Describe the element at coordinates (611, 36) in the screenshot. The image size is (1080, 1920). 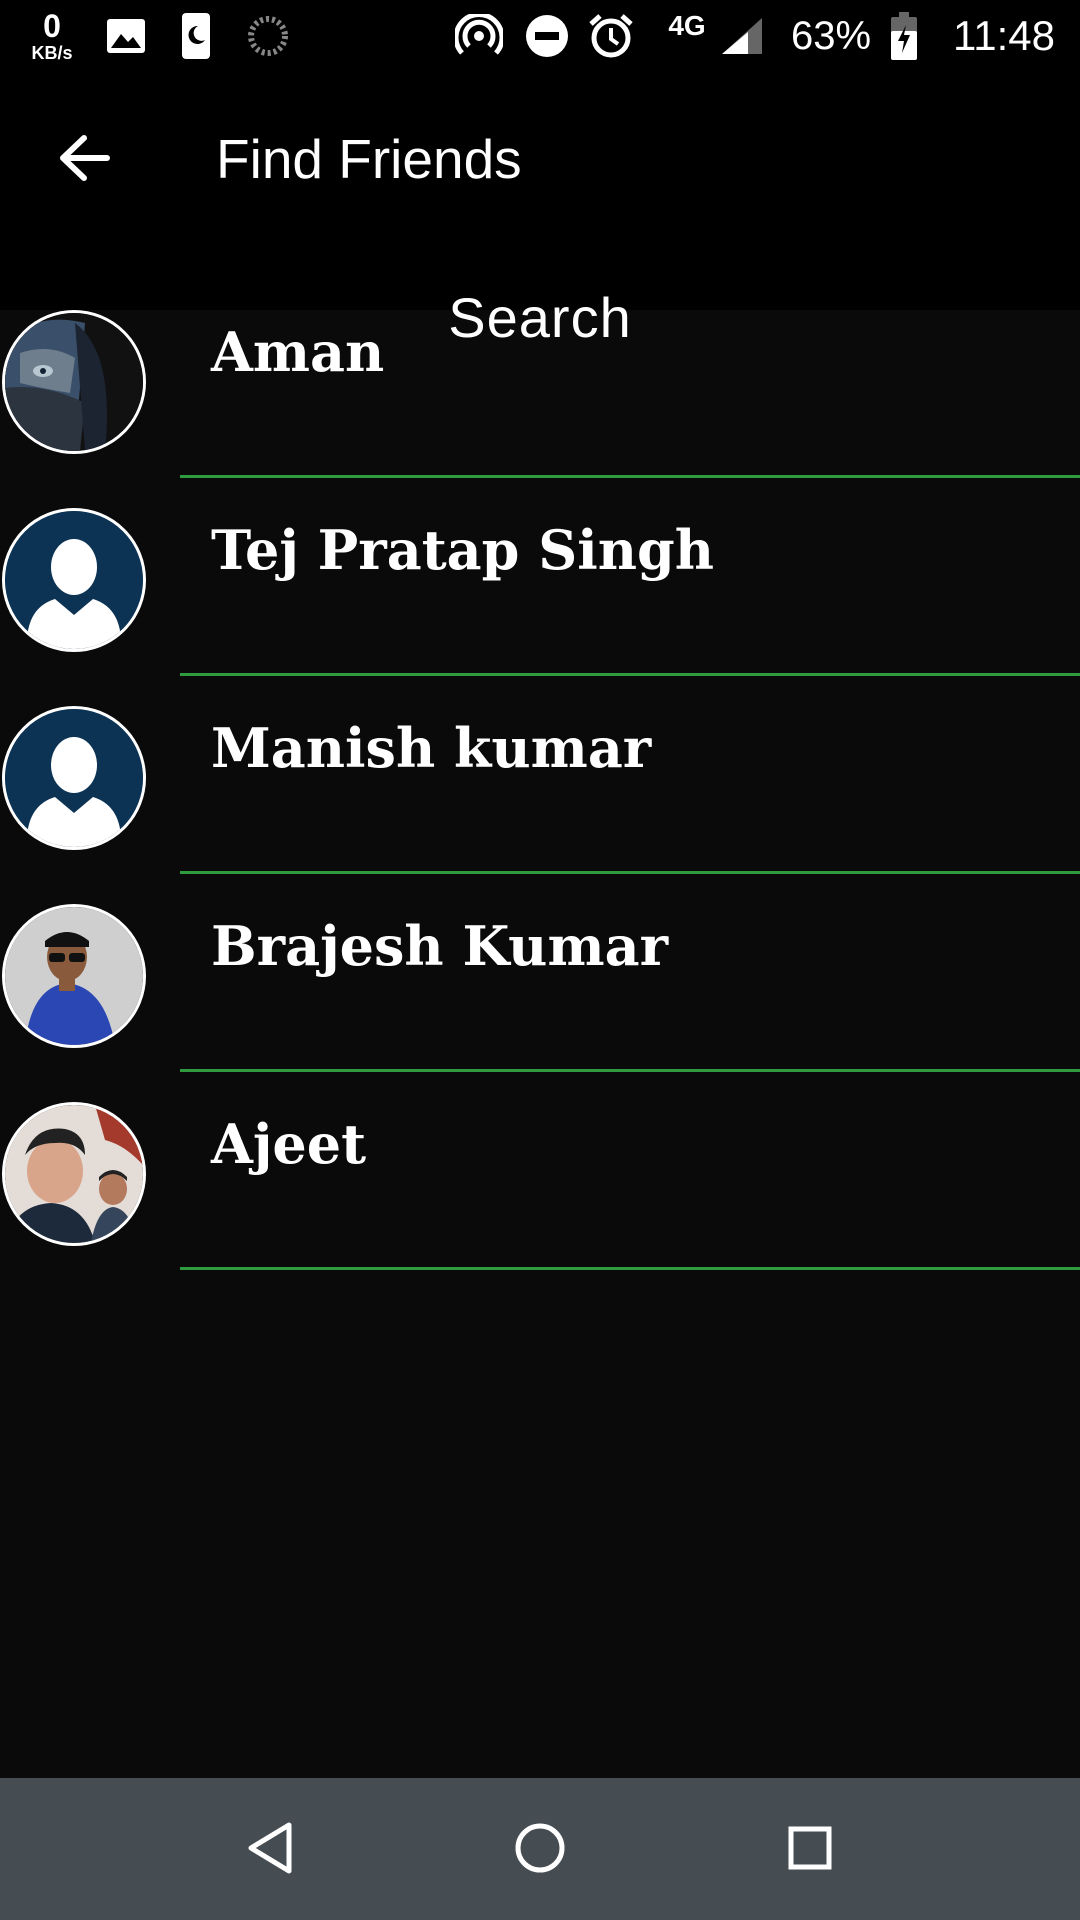
I see `alarm-icon` at that location.